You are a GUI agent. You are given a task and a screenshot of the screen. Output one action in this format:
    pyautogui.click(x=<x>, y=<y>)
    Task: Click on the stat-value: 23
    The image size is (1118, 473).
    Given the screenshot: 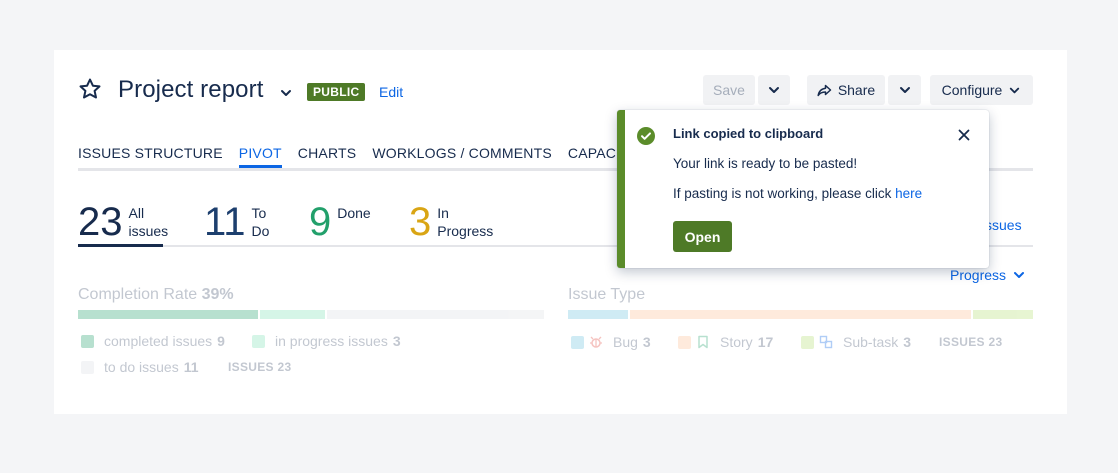 What is the action you would take?
    pyautogui.click(x=100, y=222)
    